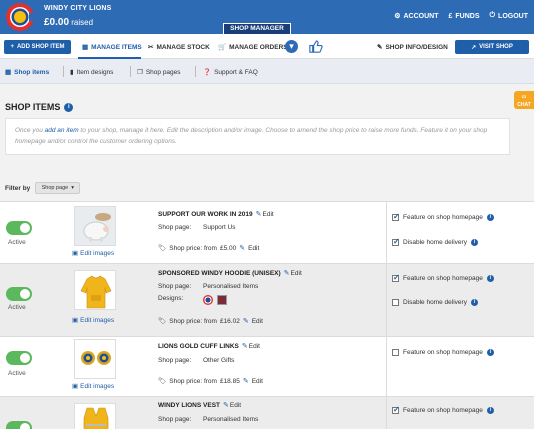 The width and height of the screenshot is (534, 429). Describe the element at coordinates (62, 130) in the screenshot. I see `add-item-link: add an item` at that location.